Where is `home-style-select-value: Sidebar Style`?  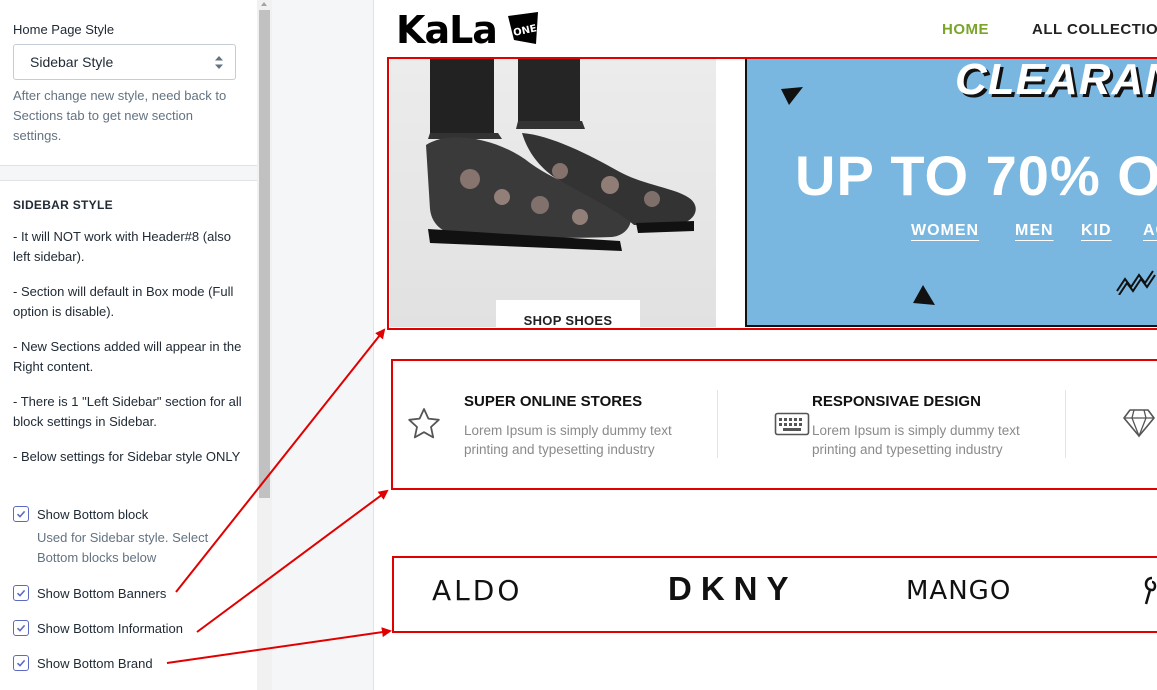
home-style-select-value: Sidebar Style is located at coordinates (72, 62).